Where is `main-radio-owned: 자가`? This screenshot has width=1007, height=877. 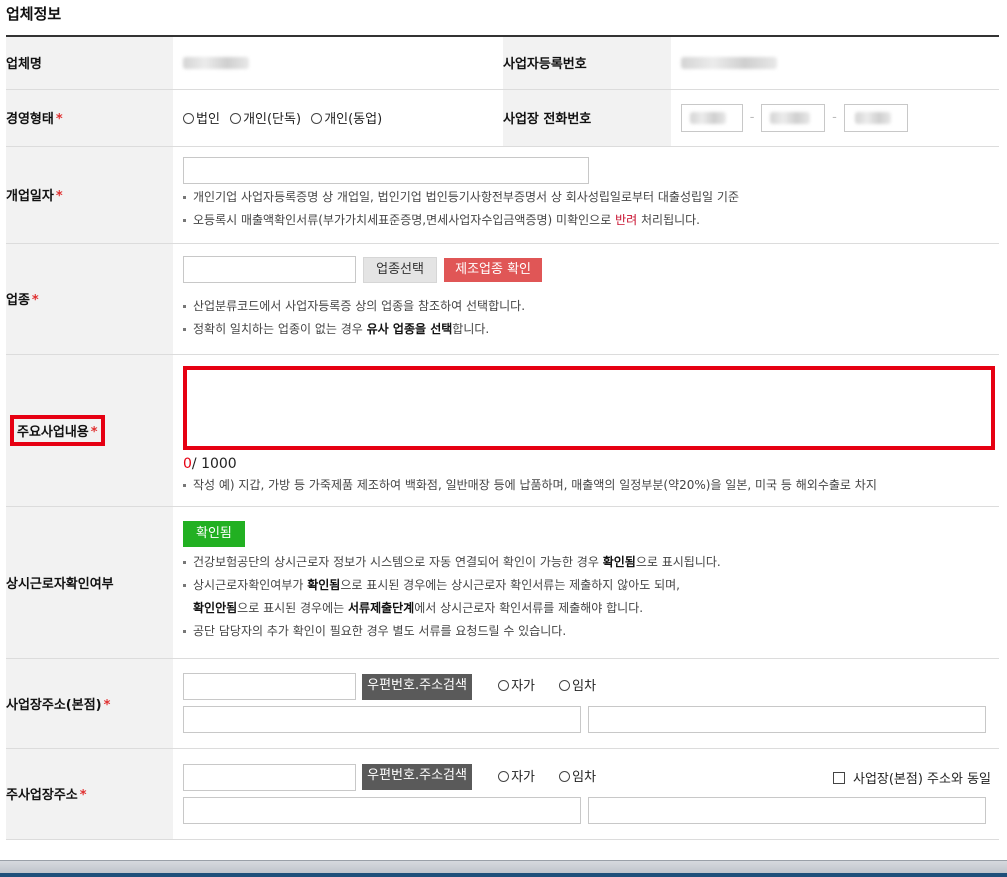
main-radio-owned: 자가 is located at coordinates (516, 777).